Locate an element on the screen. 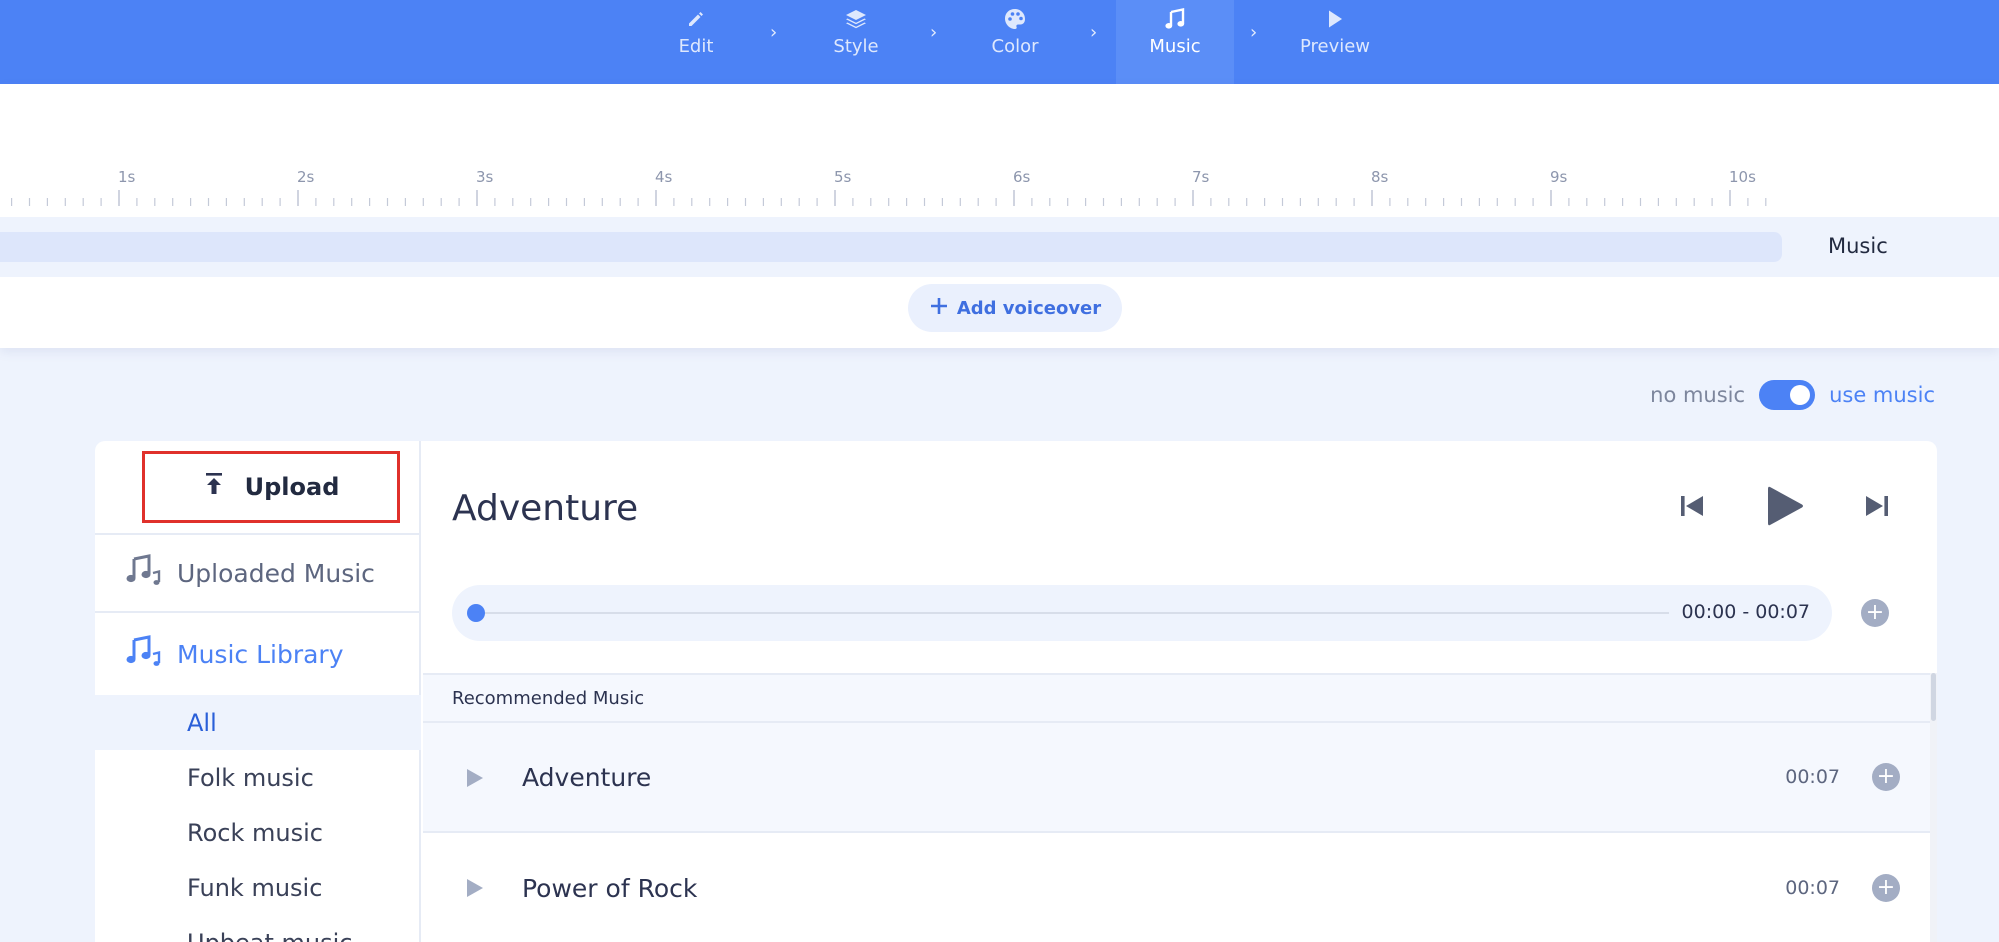 The height and width of the screenshot is (942, 1999). tick-label: 8s is located at coordinates (1380, 177).